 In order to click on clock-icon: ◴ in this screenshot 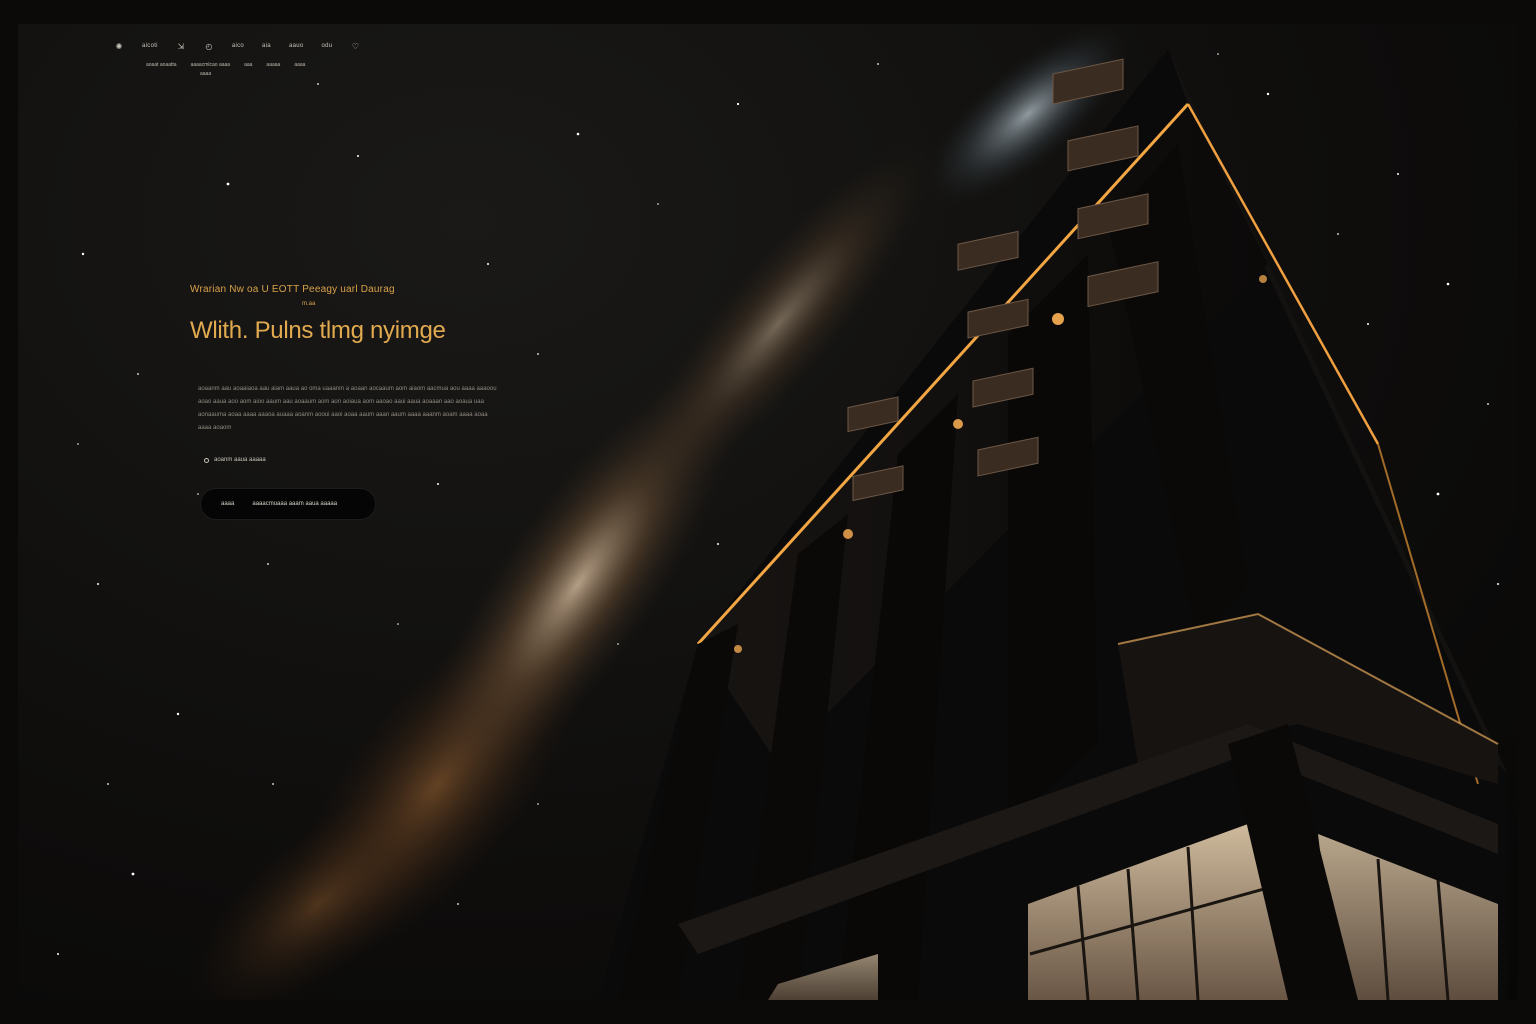, I will do `click(209, 46)`.